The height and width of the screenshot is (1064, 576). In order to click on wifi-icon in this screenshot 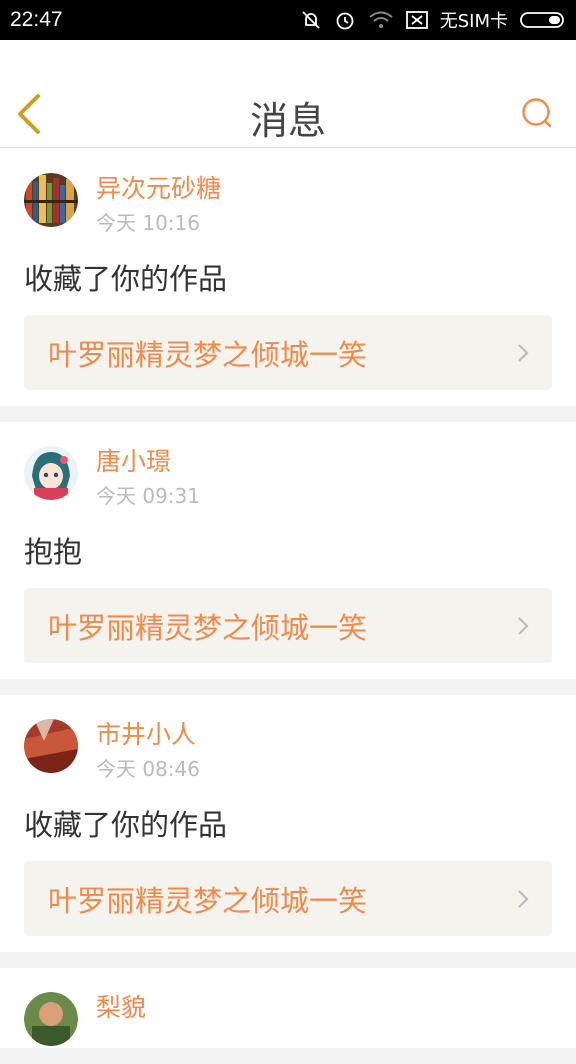, I will do `click(381, 19)`.